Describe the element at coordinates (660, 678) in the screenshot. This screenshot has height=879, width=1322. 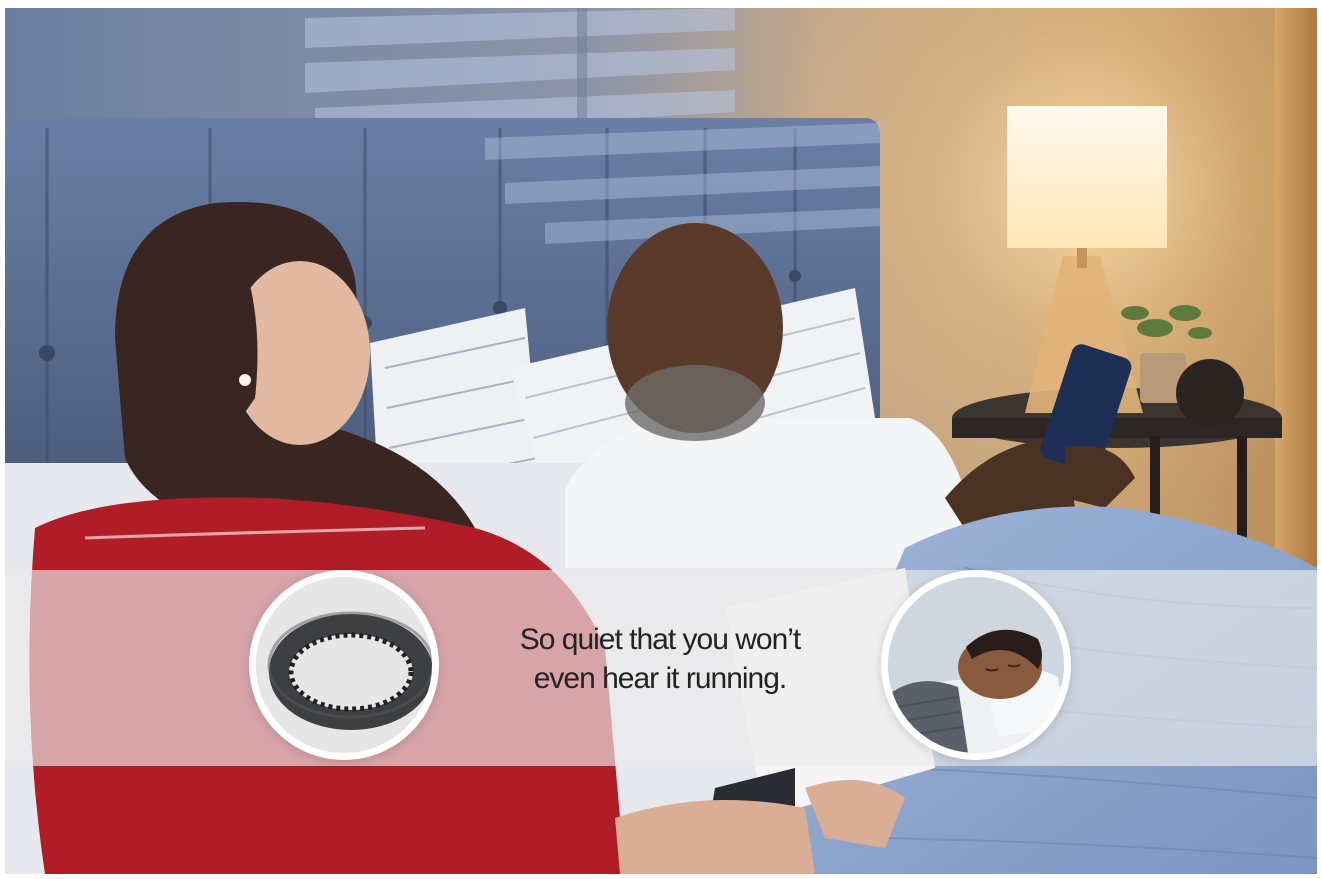
I see `caption-line-2: even hear it running.` at that location.